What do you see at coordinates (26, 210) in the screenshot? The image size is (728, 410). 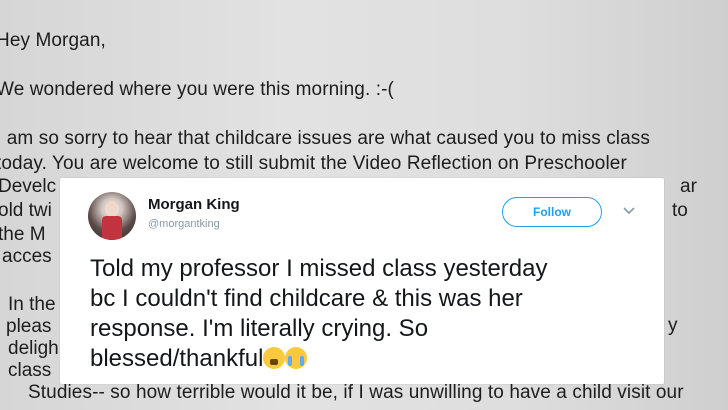 I see `email-fragment: old twi` at bounding box center [26, 210].